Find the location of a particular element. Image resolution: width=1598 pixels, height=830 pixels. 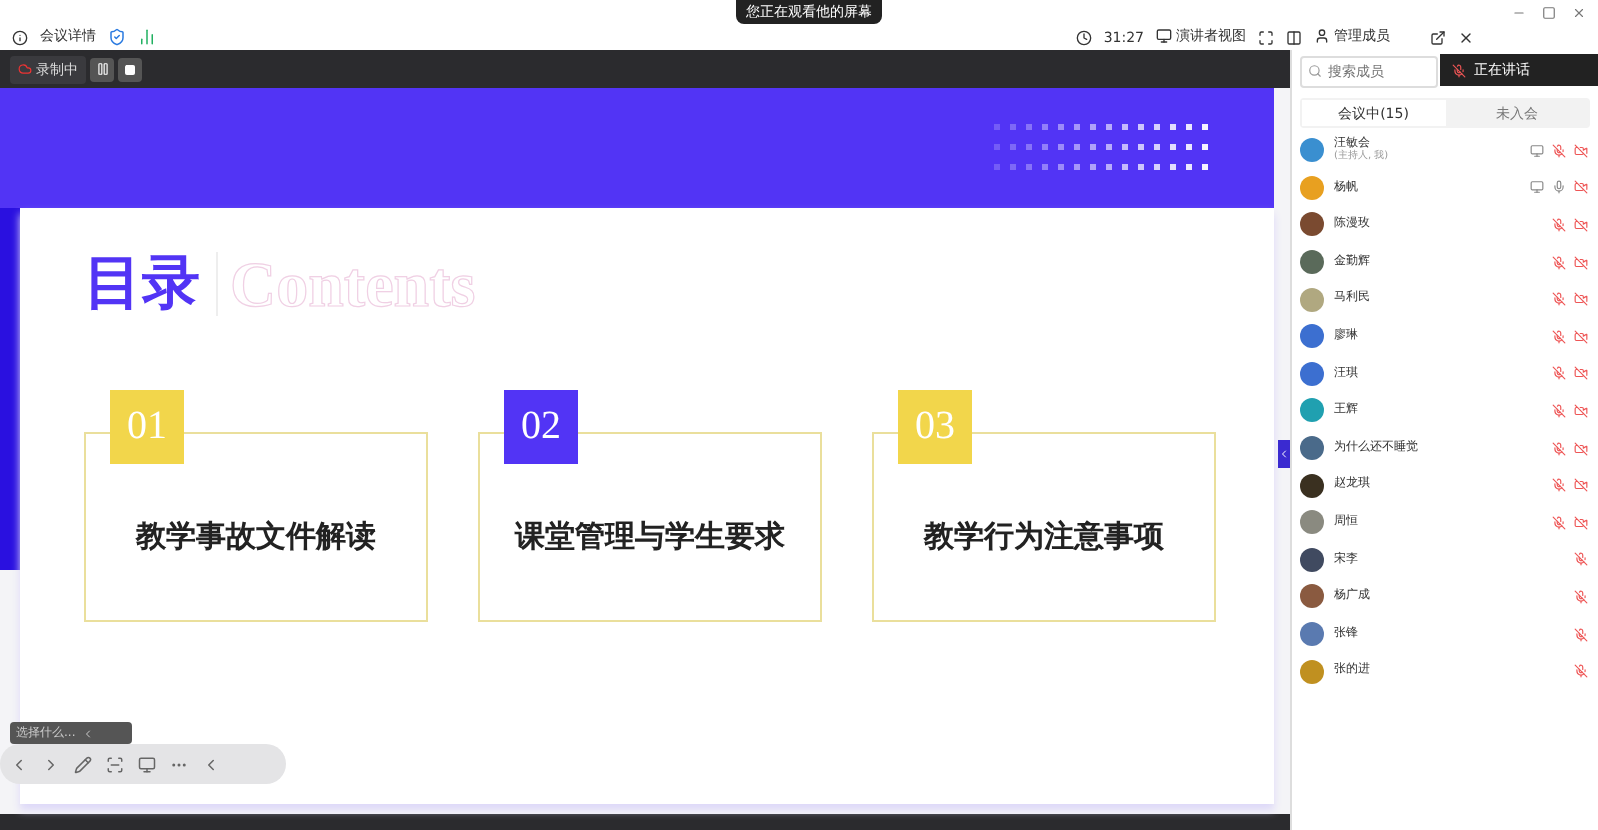

agenda-number: 02 is located at coordinates (541, 427).